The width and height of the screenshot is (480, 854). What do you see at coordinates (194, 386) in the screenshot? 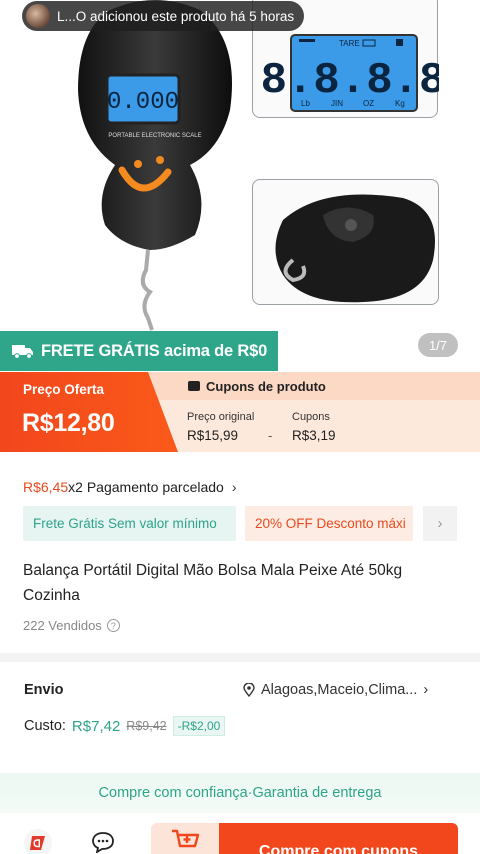
I see `coupon-icon` at bounding box center [194, 386].